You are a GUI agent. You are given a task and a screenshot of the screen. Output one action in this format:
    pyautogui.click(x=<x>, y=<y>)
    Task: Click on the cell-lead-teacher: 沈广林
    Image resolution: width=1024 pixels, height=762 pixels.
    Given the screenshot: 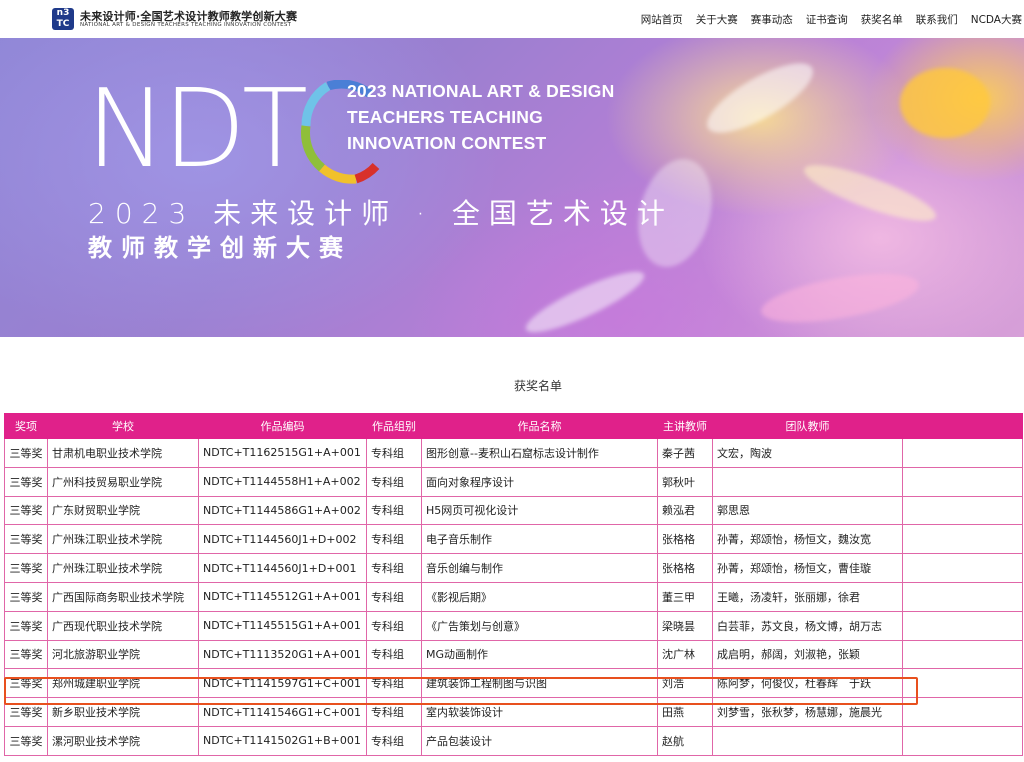 What is the action you would take?
    pyautogui.click(x=685, y=654)
    